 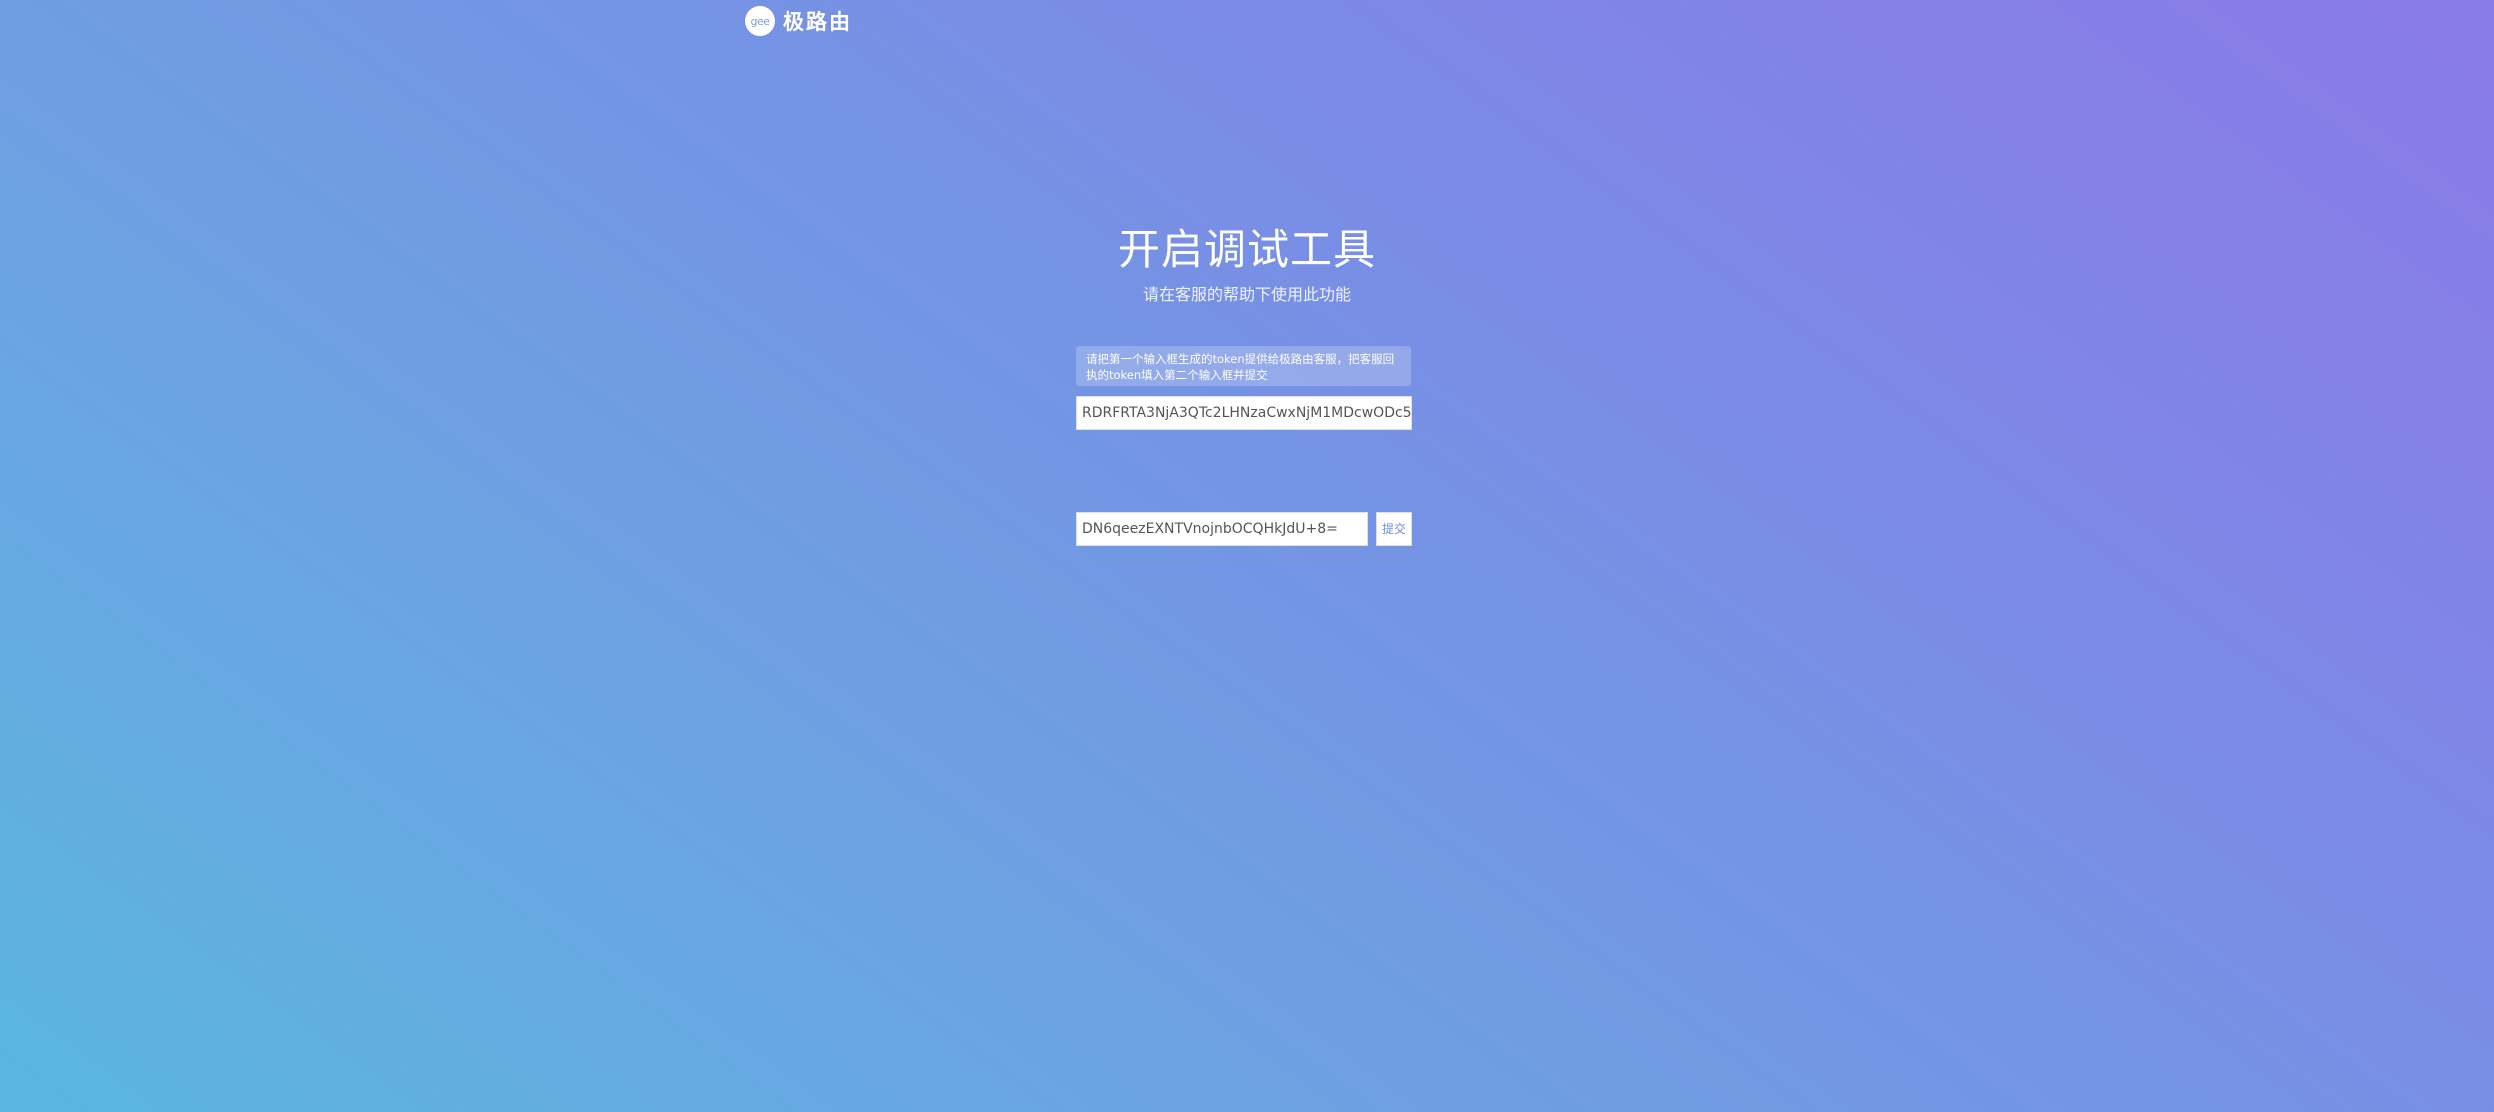 I want to click on gee-logo-icon: gee, so click(x=760, y=21).